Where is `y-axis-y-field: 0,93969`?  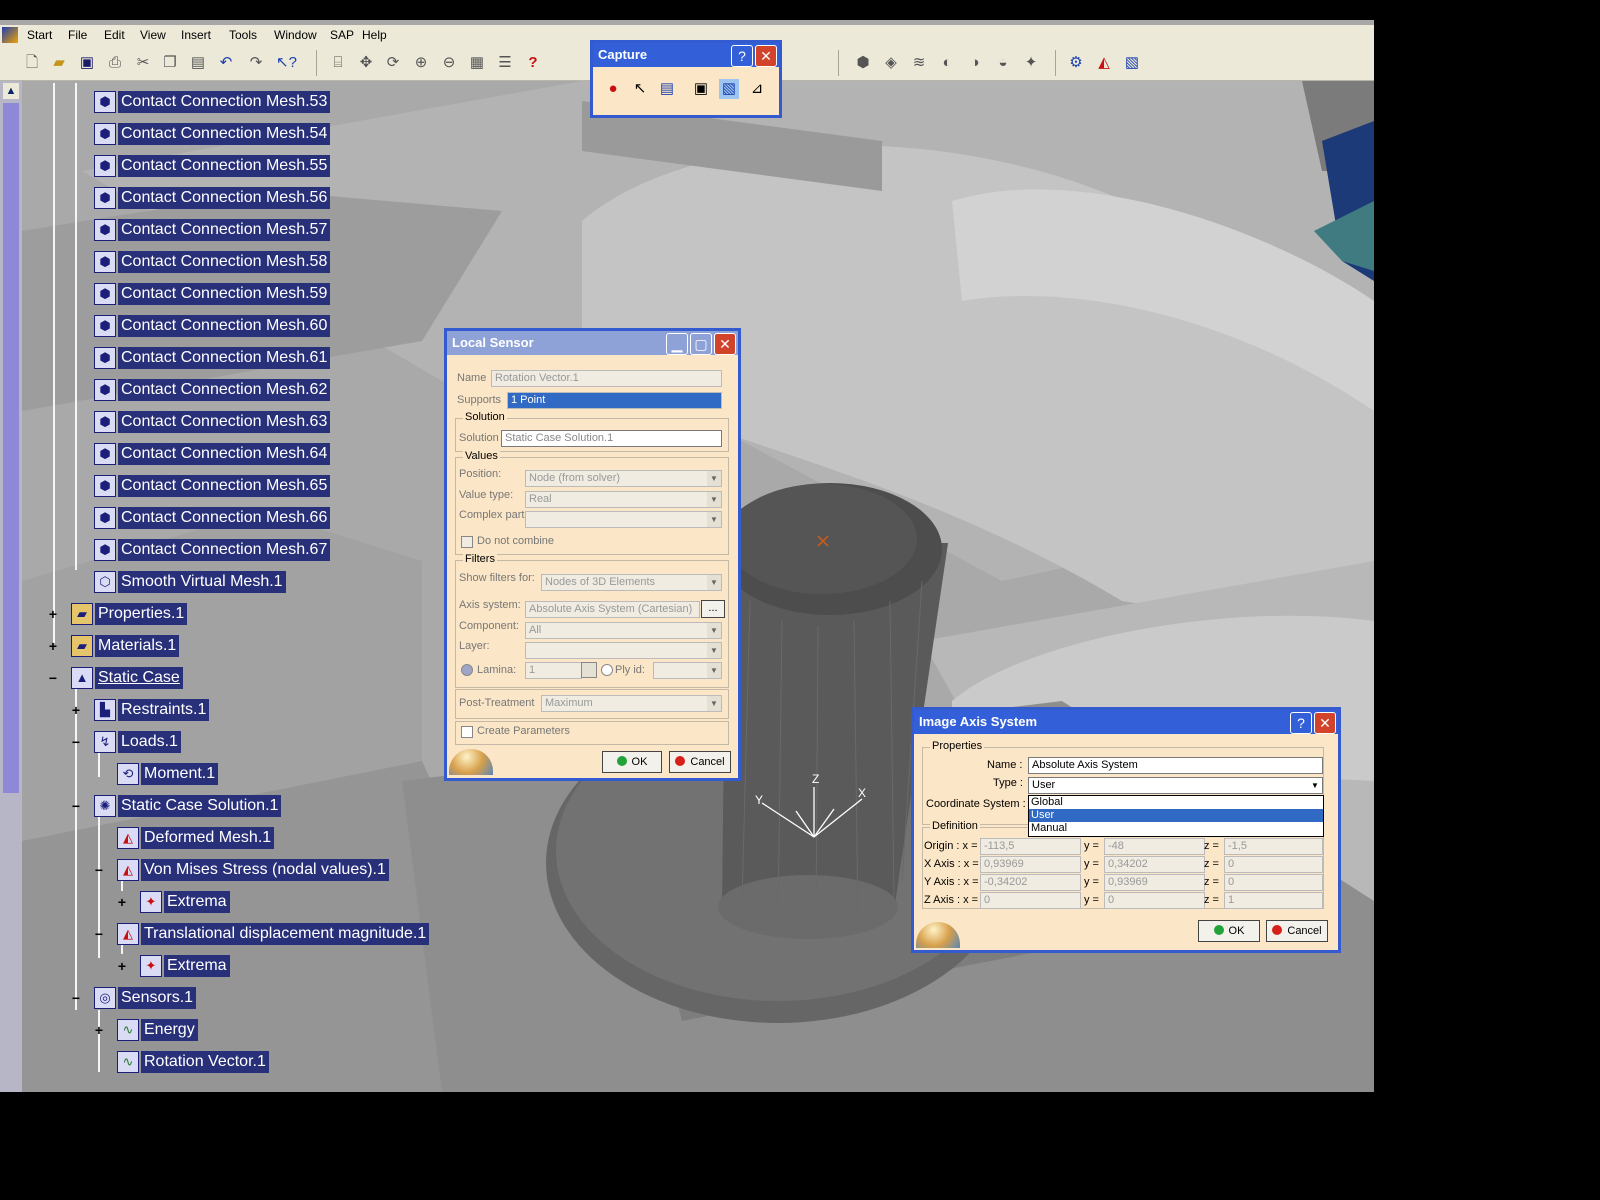
y-axis-y-field: 0,93969 is located at coordinates (1154, 882).